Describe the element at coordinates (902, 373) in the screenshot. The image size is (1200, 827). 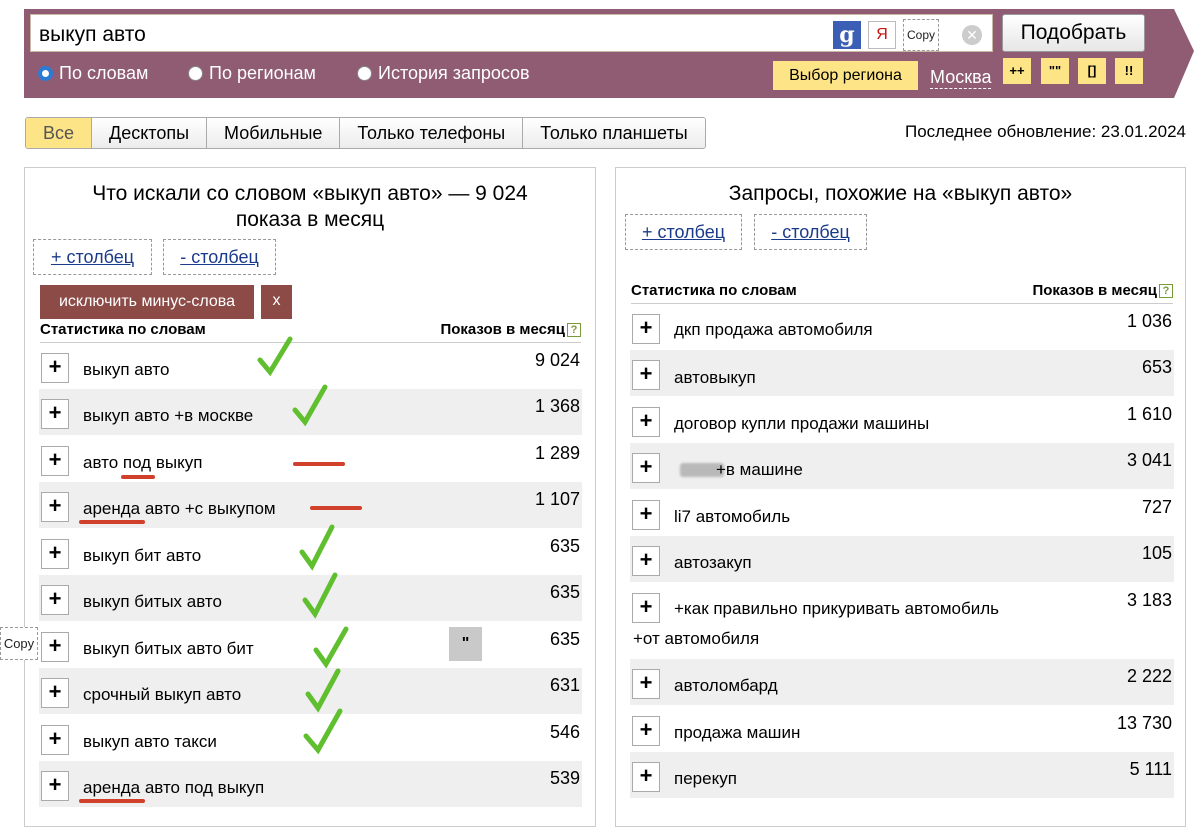
I see `table-row: + автовыкуп 653` at that location.